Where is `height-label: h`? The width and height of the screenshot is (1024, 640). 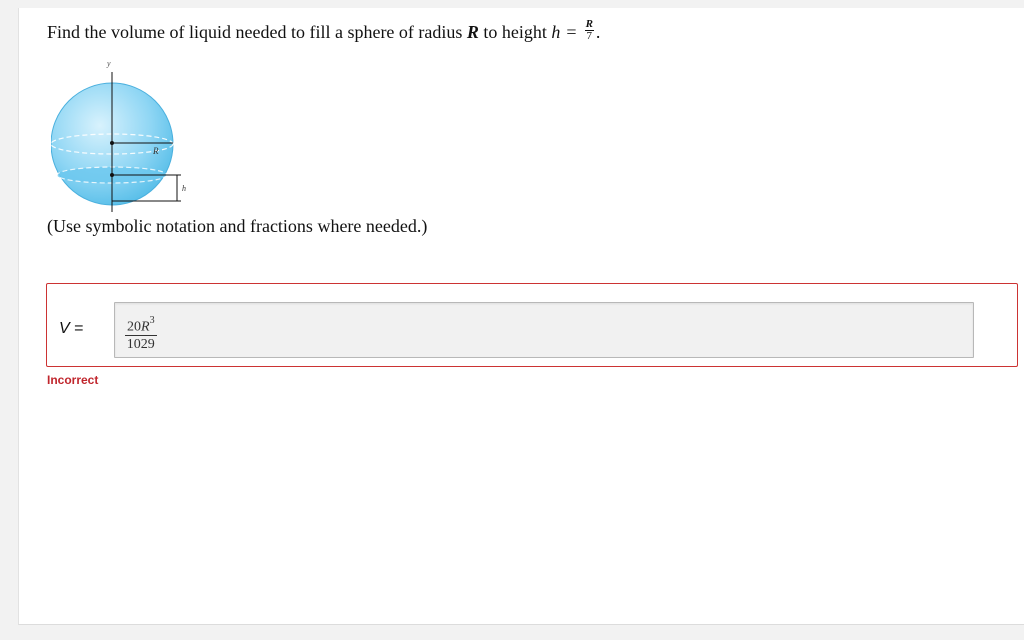 height-label: h is located at coordinates (184, 188).